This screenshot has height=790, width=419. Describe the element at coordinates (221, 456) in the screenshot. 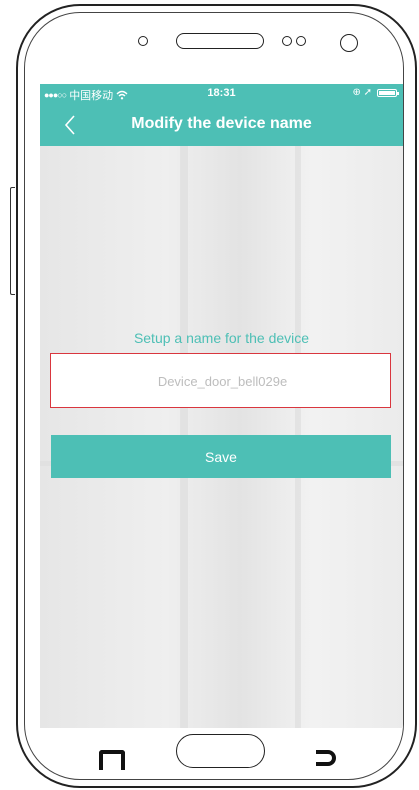

I see `save-button: Save` at that location.